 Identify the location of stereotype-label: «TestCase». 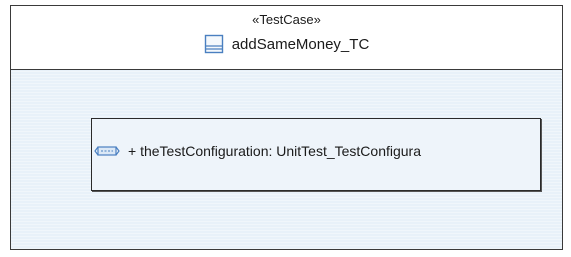
(286, 19).